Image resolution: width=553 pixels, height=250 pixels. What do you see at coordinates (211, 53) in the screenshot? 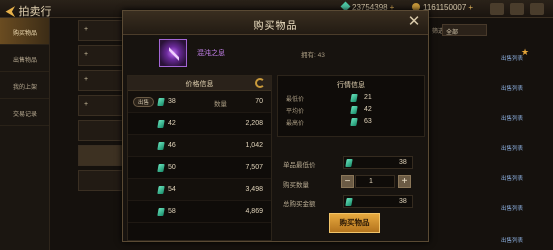
I see `item-name: 混沌之息` at bounding box center [211, 53].